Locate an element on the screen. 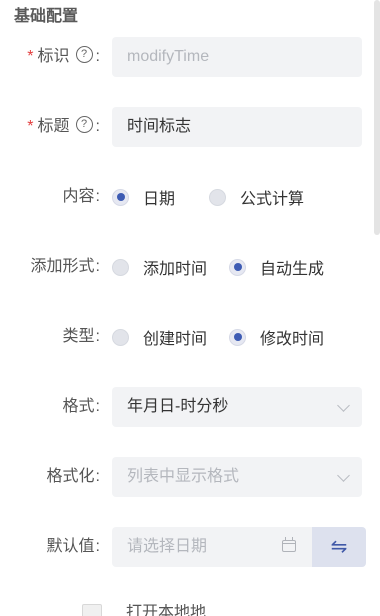 This screenshot has width=380, height=616. content-label-wrap: 内容: is located at coordinates (81, 197).